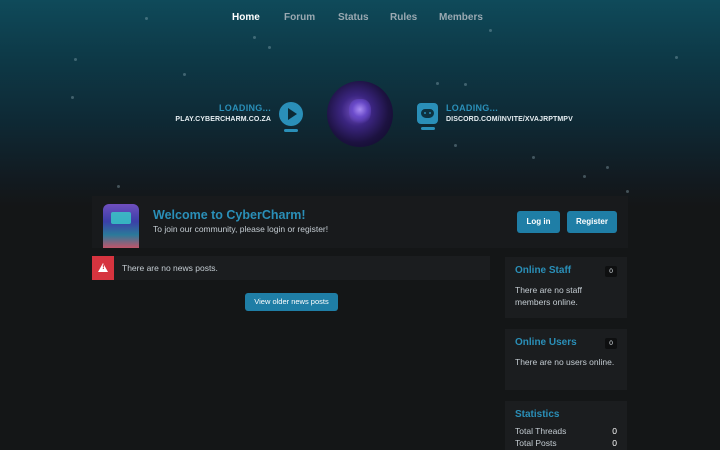 Image resolution: width=720 pixels, height=450 pixels. I want to click on nav-status: Status, so click(353, 17).